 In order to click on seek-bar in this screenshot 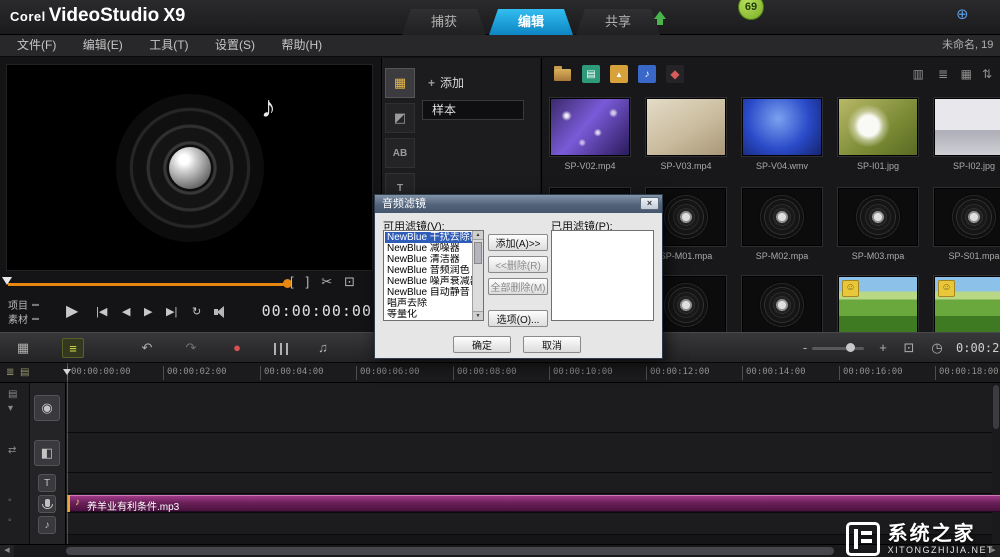, I will do `click(147, 284)`.